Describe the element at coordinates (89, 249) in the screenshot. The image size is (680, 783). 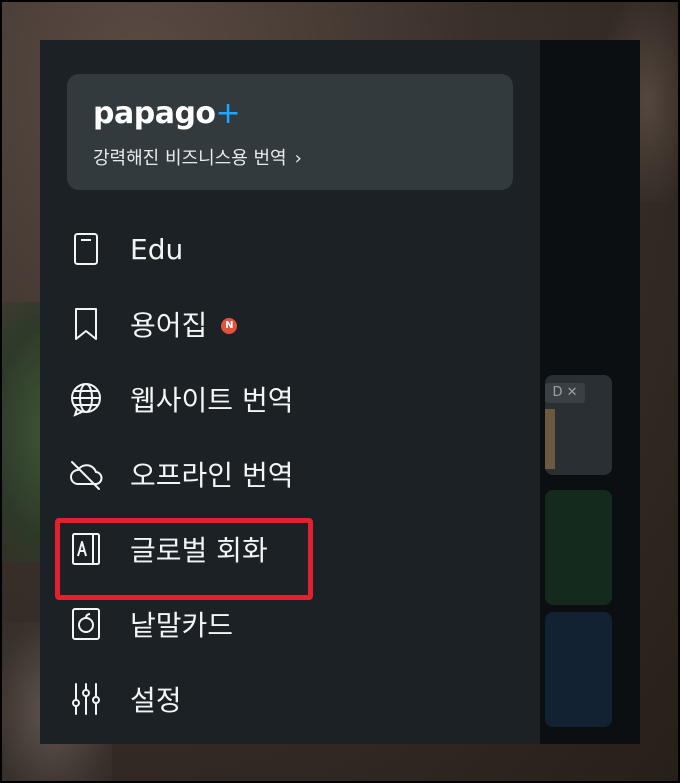
I see `tablet-icon` at that location.